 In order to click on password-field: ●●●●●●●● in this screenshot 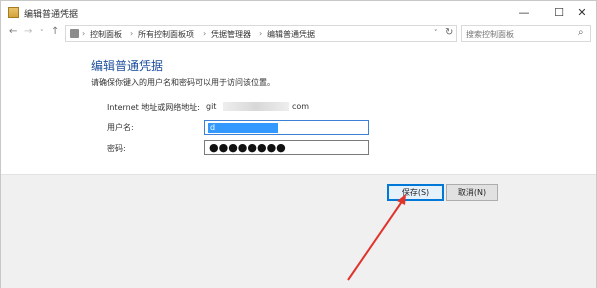, I will do `click(286, 147)`.